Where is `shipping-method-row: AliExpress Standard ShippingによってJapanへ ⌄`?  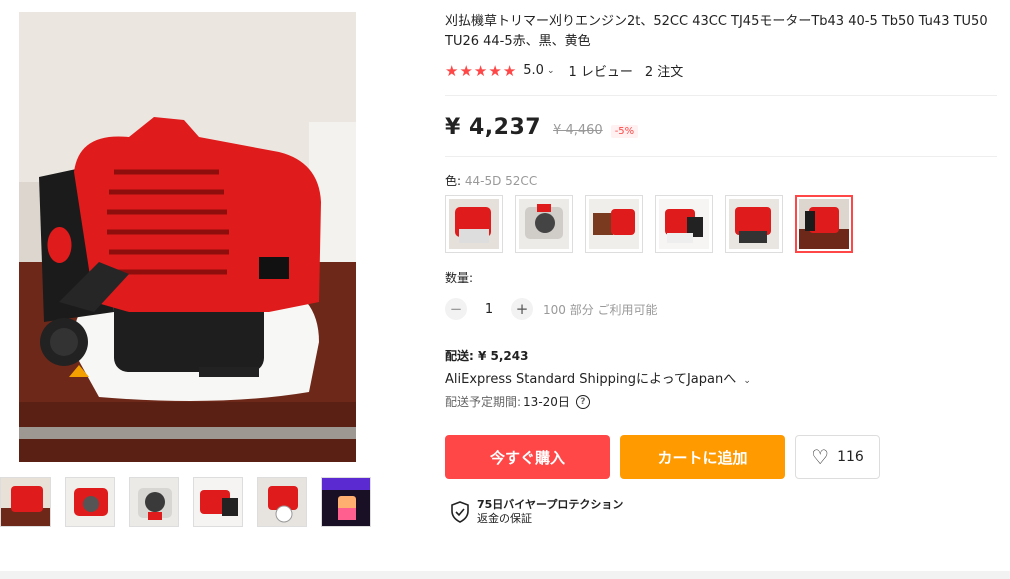
shipping-method-row: AliExpress Standard ShippingによってJapanへ ⌄ is located at coordinates (598, 377).